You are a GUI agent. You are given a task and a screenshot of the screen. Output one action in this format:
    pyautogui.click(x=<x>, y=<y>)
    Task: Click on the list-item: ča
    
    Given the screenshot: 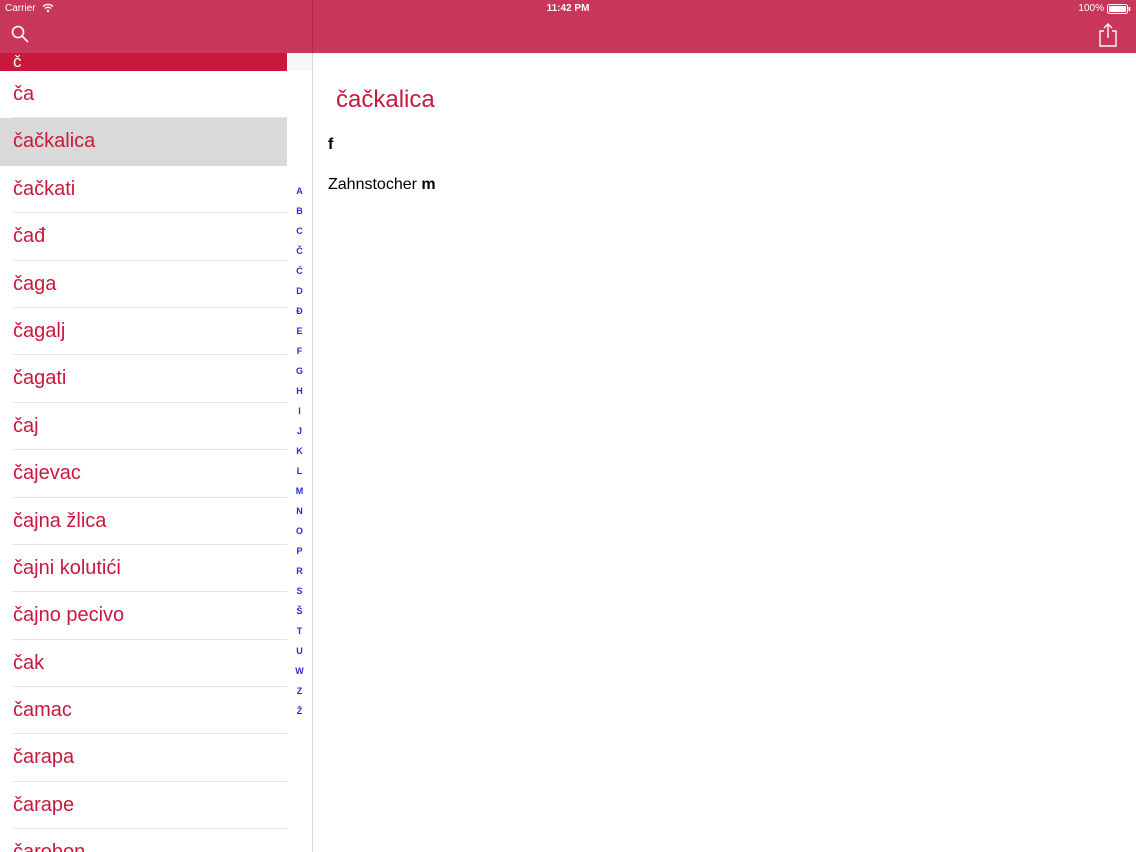 What is the action you would take?
    pyautogui.click(x=143, y=95)
    